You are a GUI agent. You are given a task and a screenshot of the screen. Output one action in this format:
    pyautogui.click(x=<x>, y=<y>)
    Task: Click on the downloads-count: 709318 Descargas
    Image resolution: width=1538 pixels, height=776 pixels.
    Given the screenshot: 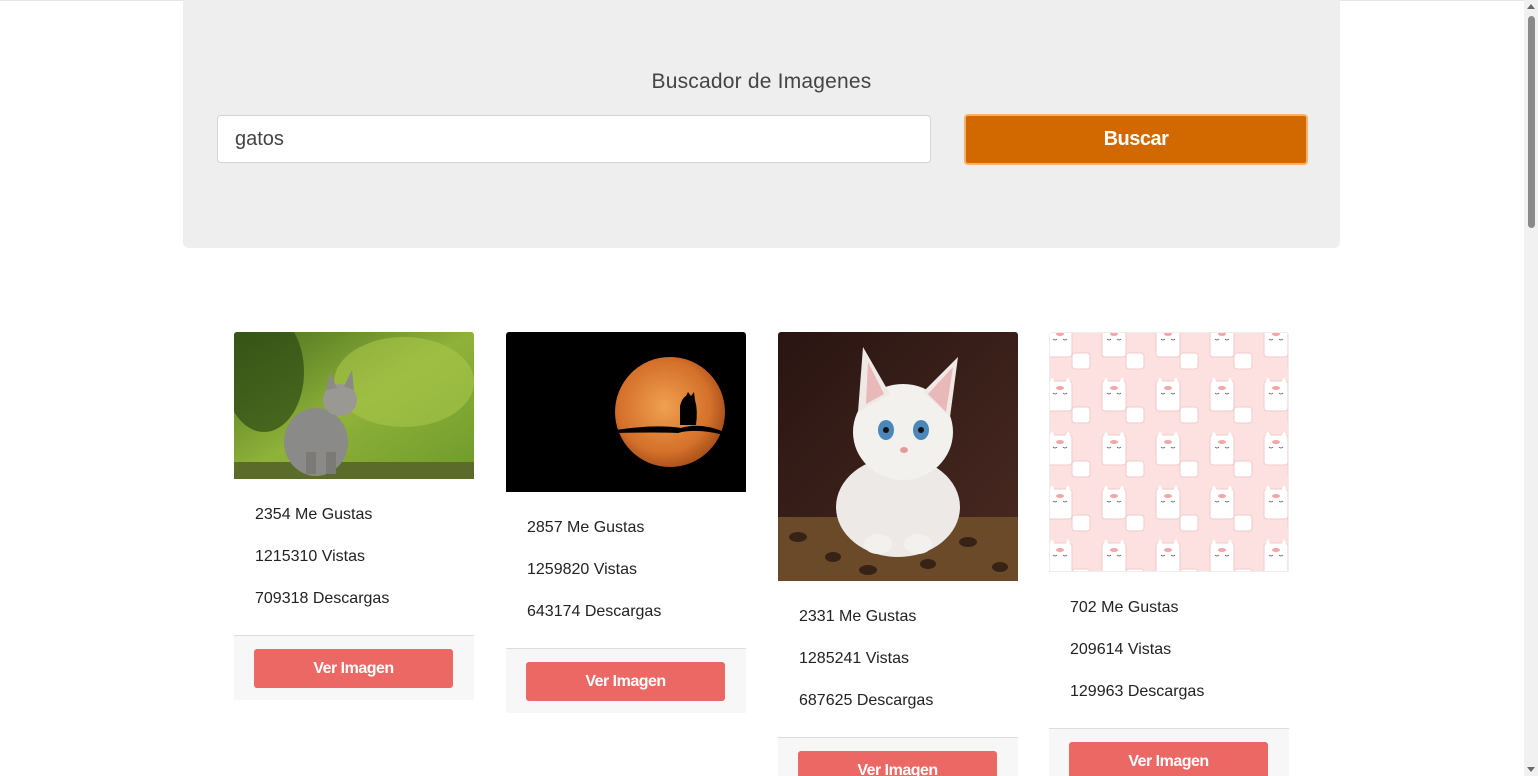 What is the action you would take?
    pyautogui.click(x=322, y=598)
    